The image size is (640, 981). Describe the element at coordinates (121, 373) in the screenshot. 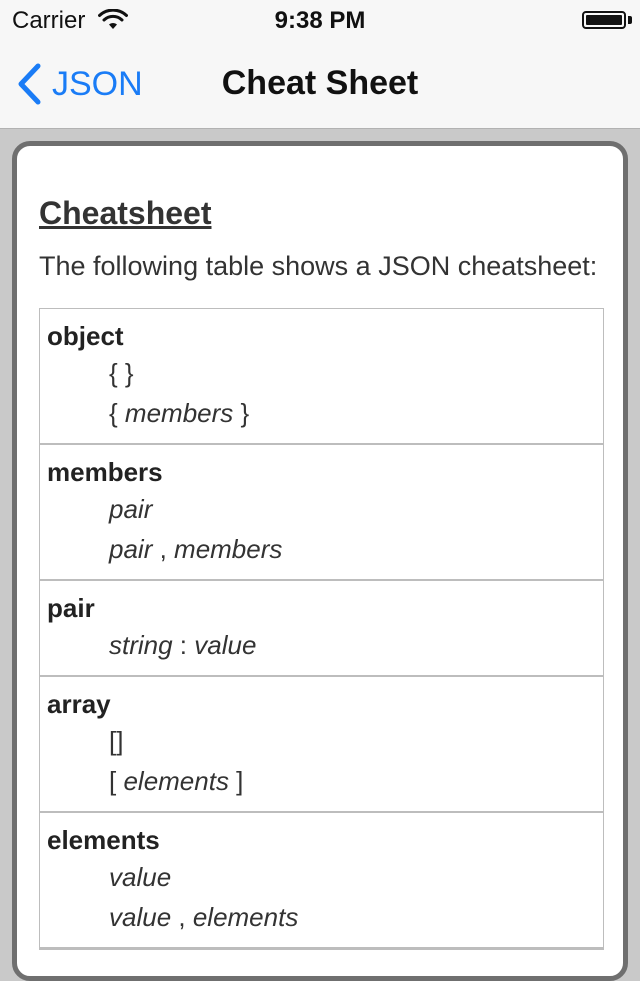

I see `grammar-production: { }` at that location.